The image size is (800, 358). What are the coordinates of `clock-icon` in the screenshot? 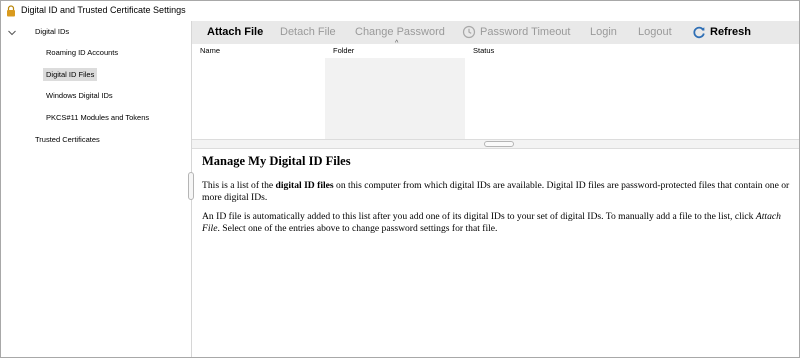 It's located at (469, 32).